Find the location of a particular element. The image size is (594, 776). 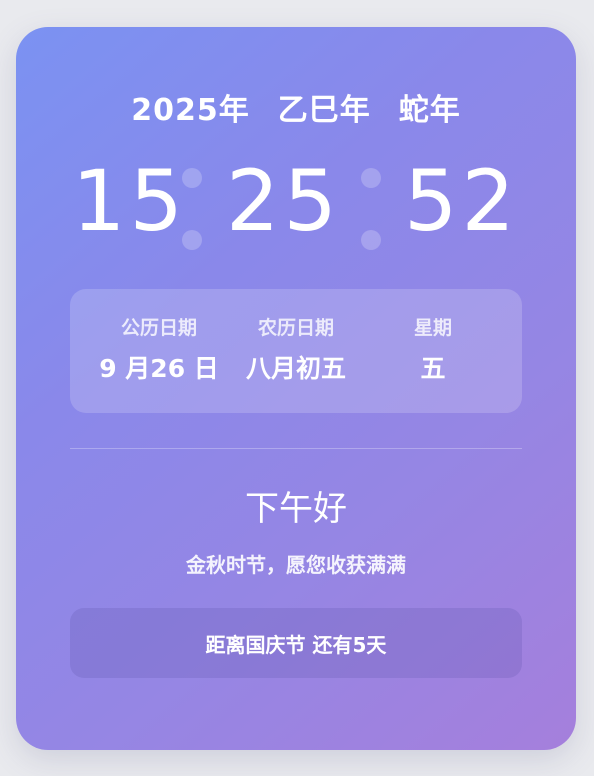

year-header: 2025年 乙巳年 蛇年 is located at coordinates (296, 107).